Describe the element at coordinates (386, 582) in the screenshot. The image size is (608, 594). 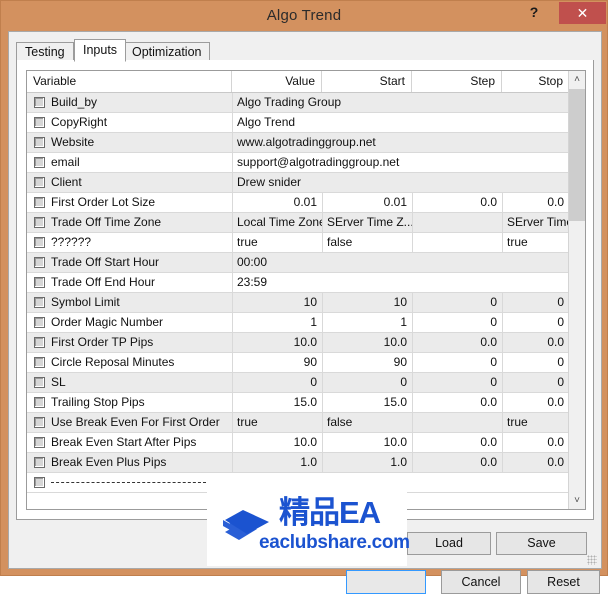
I see `ok-button` at that location.